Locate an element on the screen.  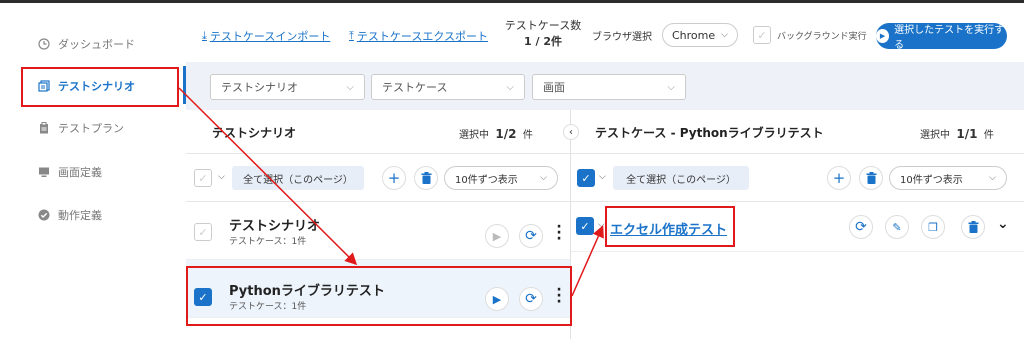
sidebar-item-label: 動作定義 is located at coordinates (80, 215).